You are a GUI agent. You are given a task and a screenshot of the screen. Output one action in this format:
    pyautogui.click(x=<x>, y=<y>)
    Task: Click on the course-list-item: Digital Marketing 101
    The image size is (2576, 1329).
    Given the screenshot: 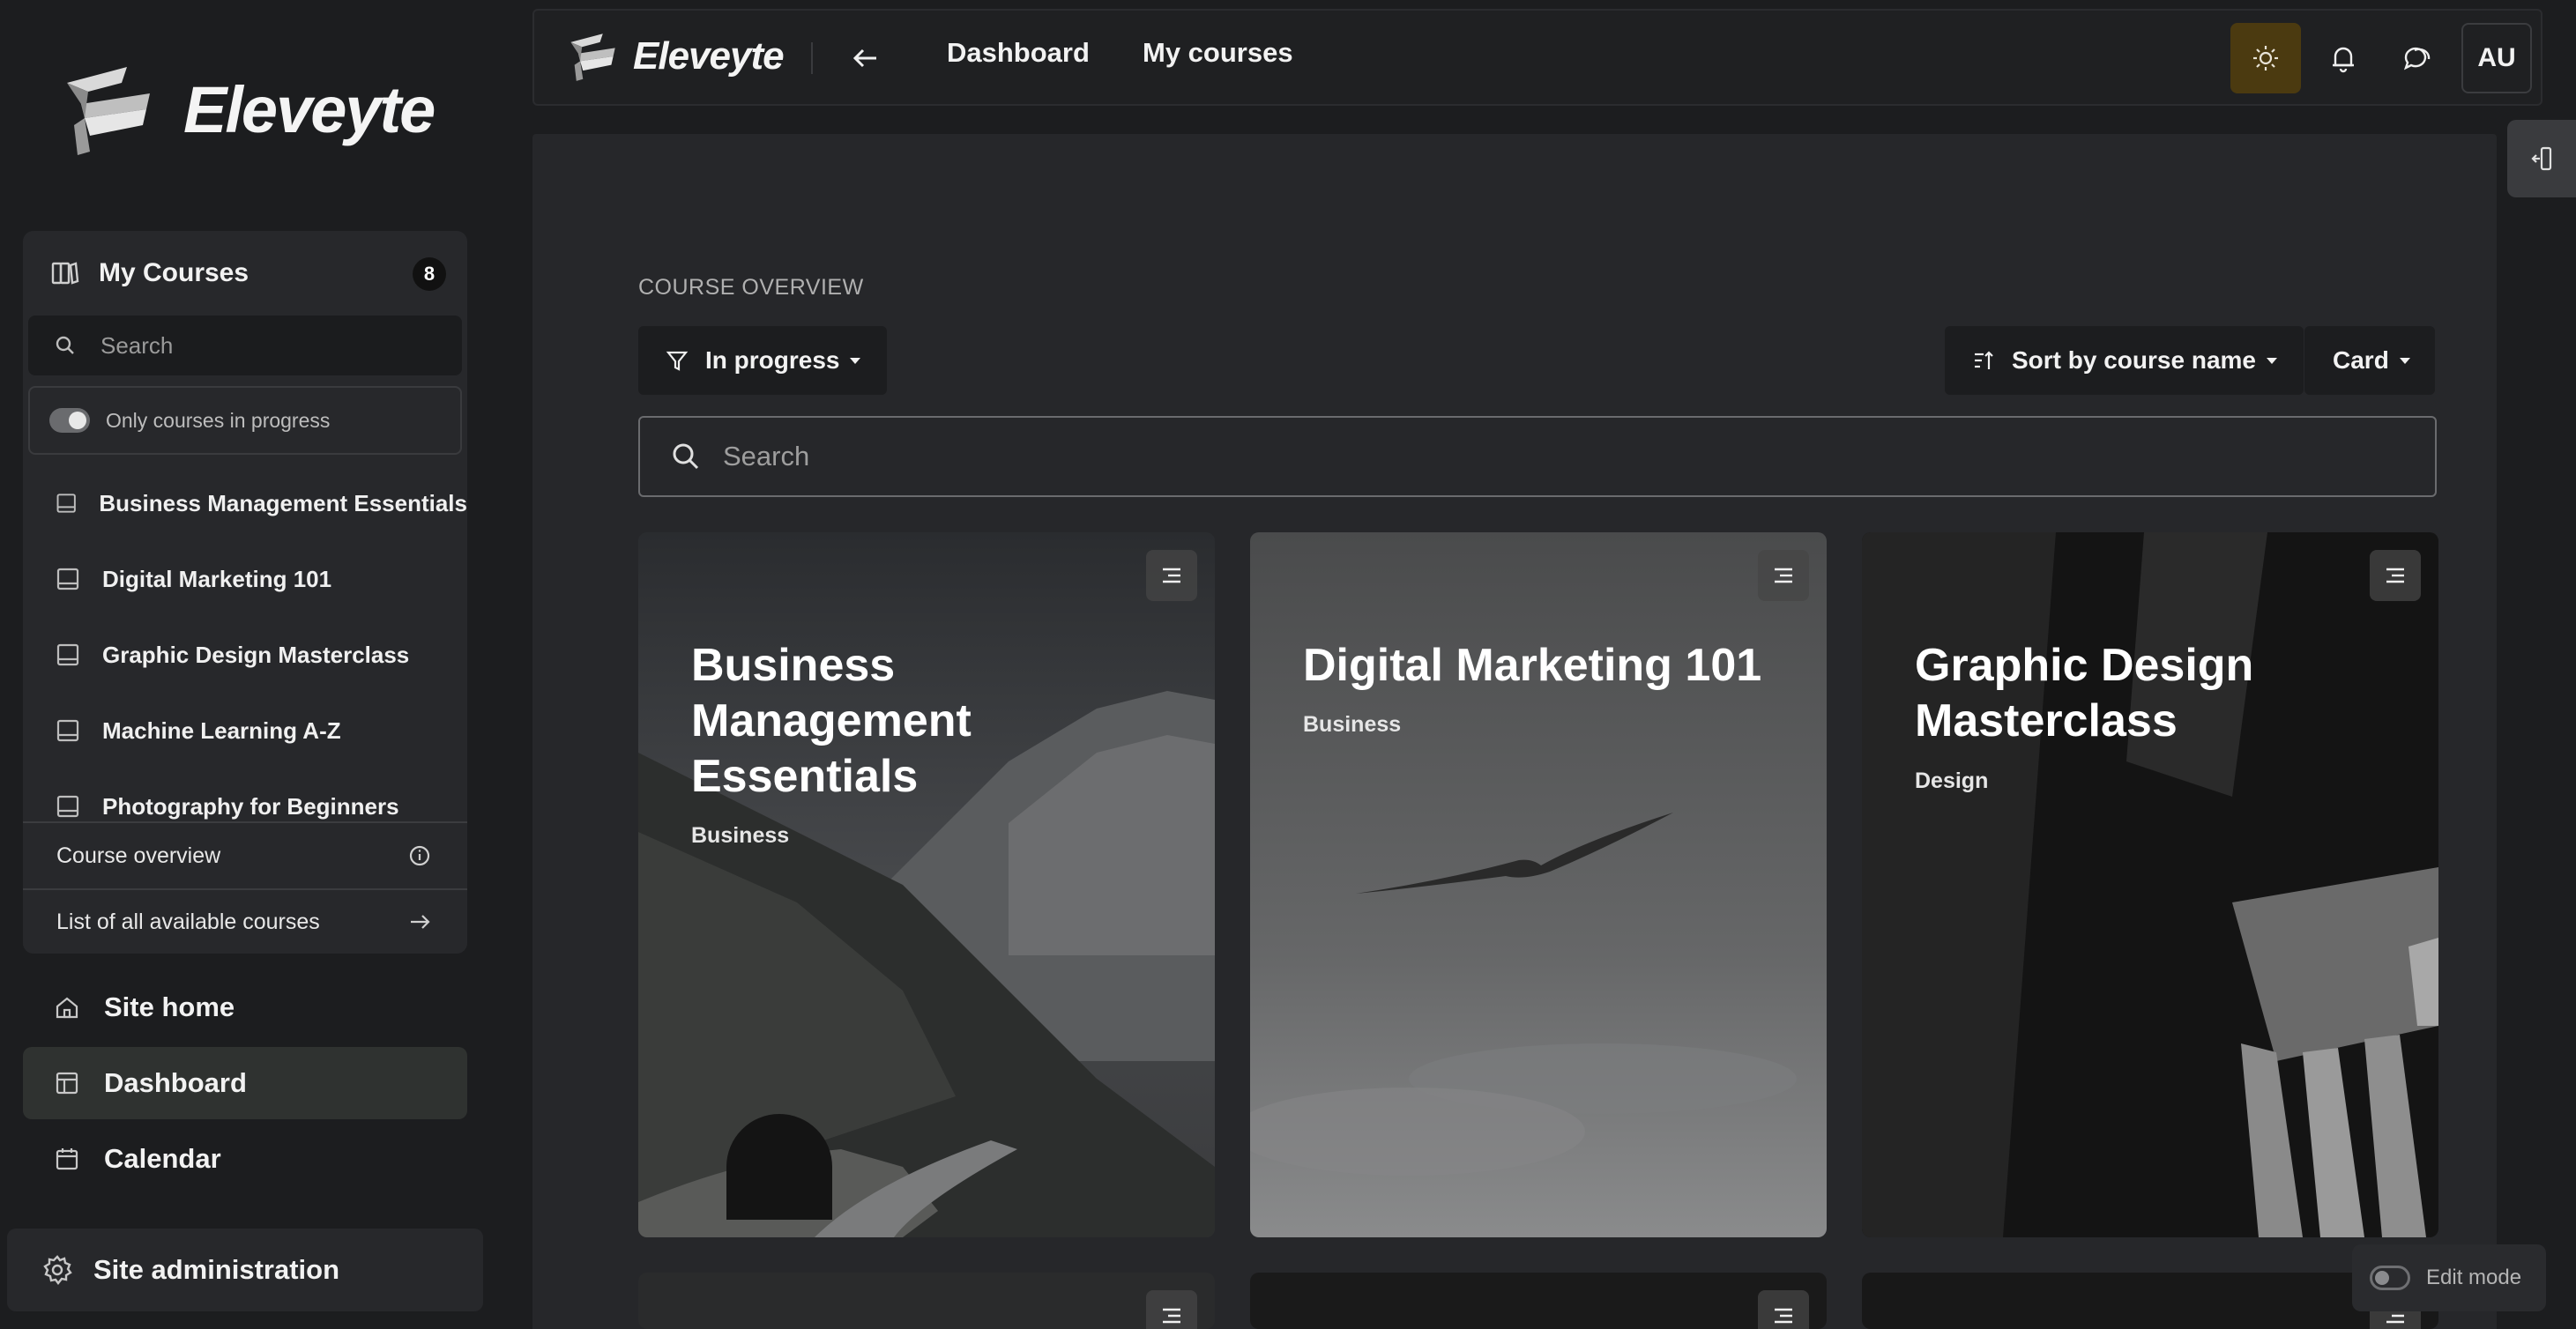 What is the action you would take?
    pyautogui.click(x=245, y=579)
    